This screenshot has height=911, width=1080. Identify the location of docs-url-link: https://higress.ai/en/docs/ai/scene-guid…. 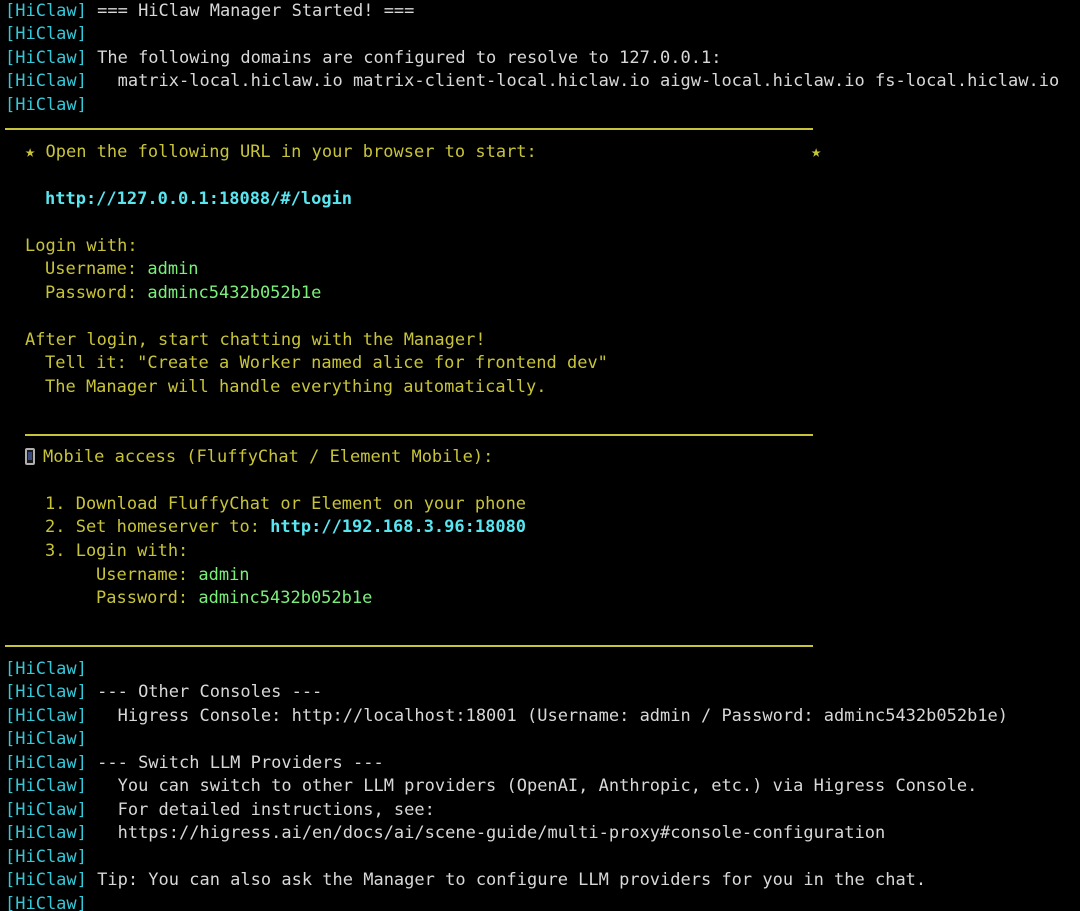
(486, 833).